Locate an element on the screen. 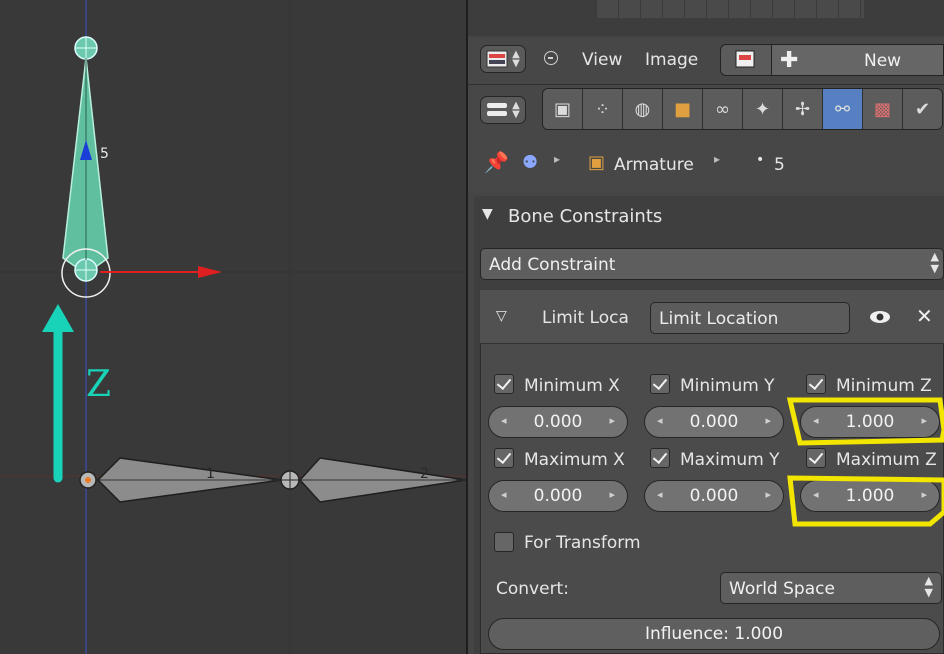 The height and width of the screenshot is (654, 944). delete-x-icon: ✕ is located at coordinates (924, 316).